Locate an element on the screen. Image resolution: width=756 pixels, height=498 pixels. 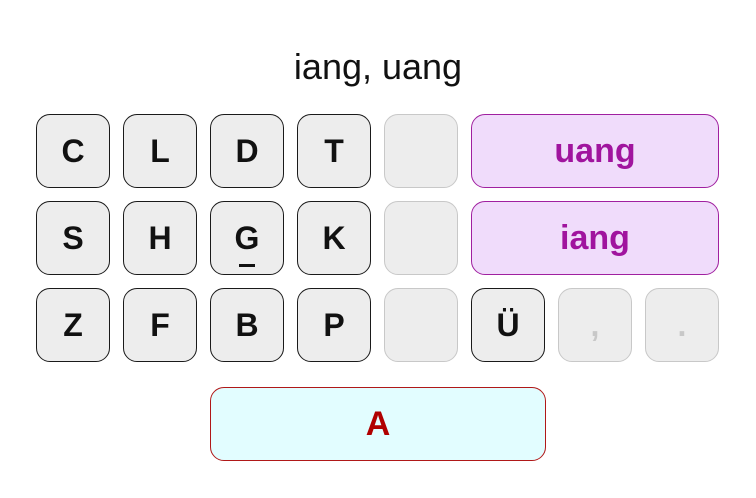
key-z: Z is located at coordinates (73, 325).